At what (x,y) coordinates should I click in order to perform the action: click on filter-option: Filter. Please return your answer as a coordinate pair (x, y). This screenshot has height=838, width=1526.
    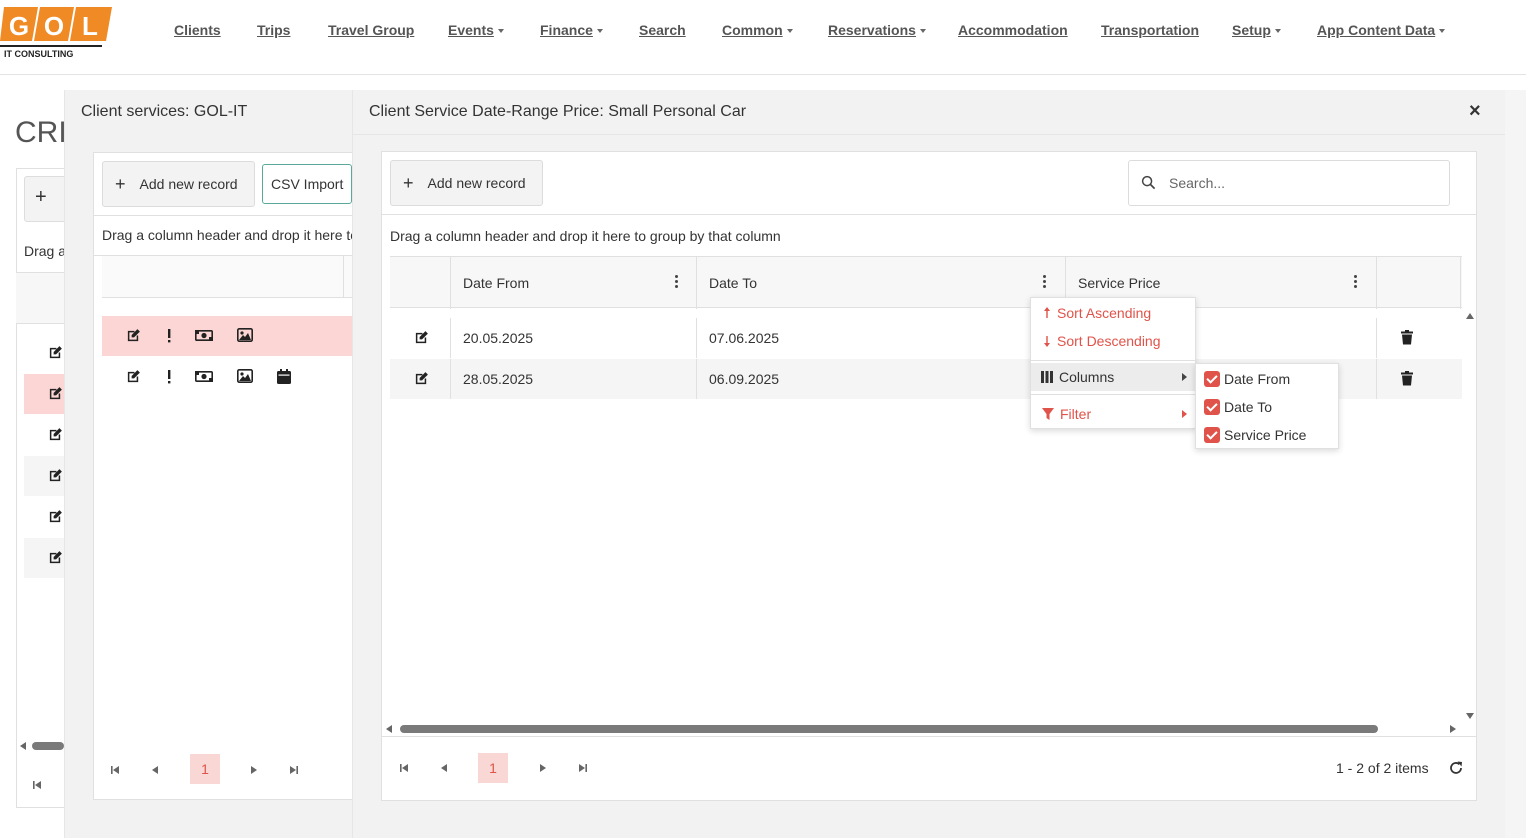
    Looking at the image, I should click on (1113, 414).